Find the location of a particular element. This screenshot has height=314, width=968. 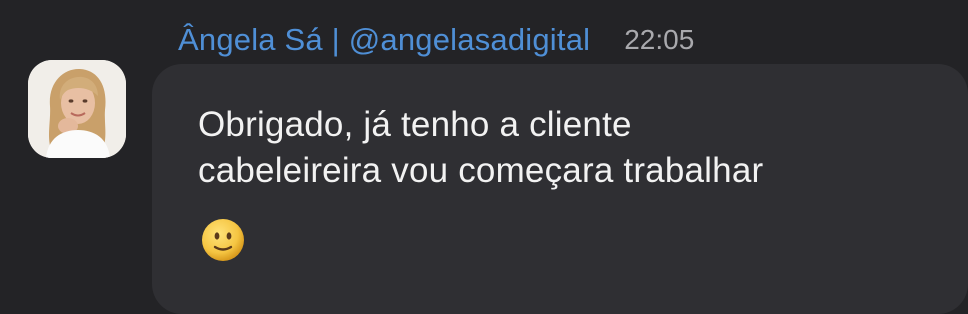

avatar-photo is located at coordinates (77, 109).